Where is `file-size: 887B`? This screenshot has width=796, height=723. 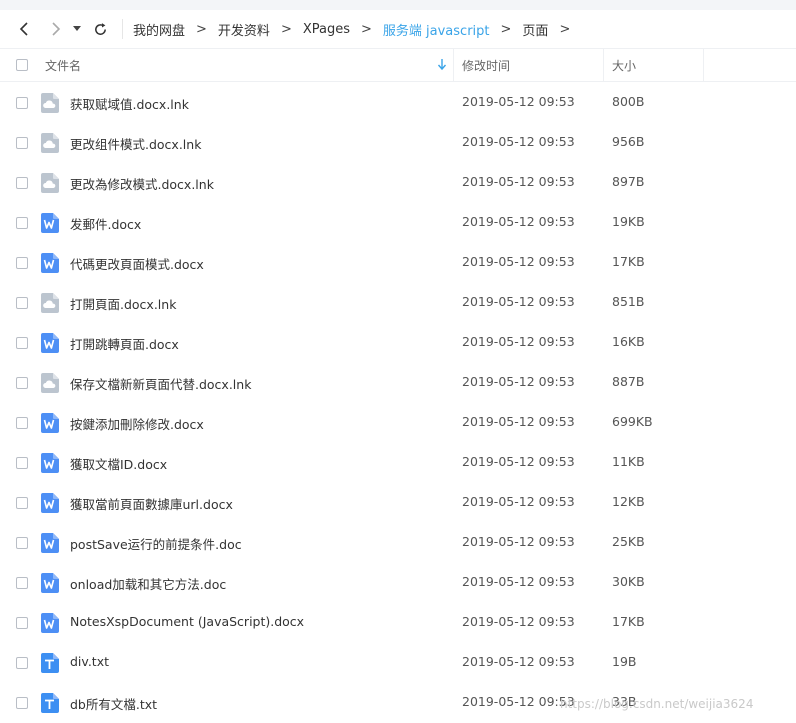
file-size: 887B is located at coordinates (628, 381).